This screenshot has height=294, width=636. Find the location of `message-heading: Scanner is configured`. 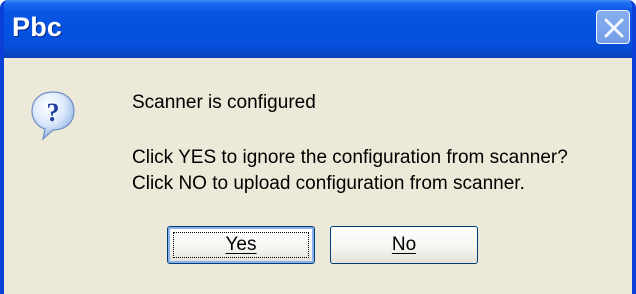

message-heading: Scanner is configured is located at coordinates (224, 102).